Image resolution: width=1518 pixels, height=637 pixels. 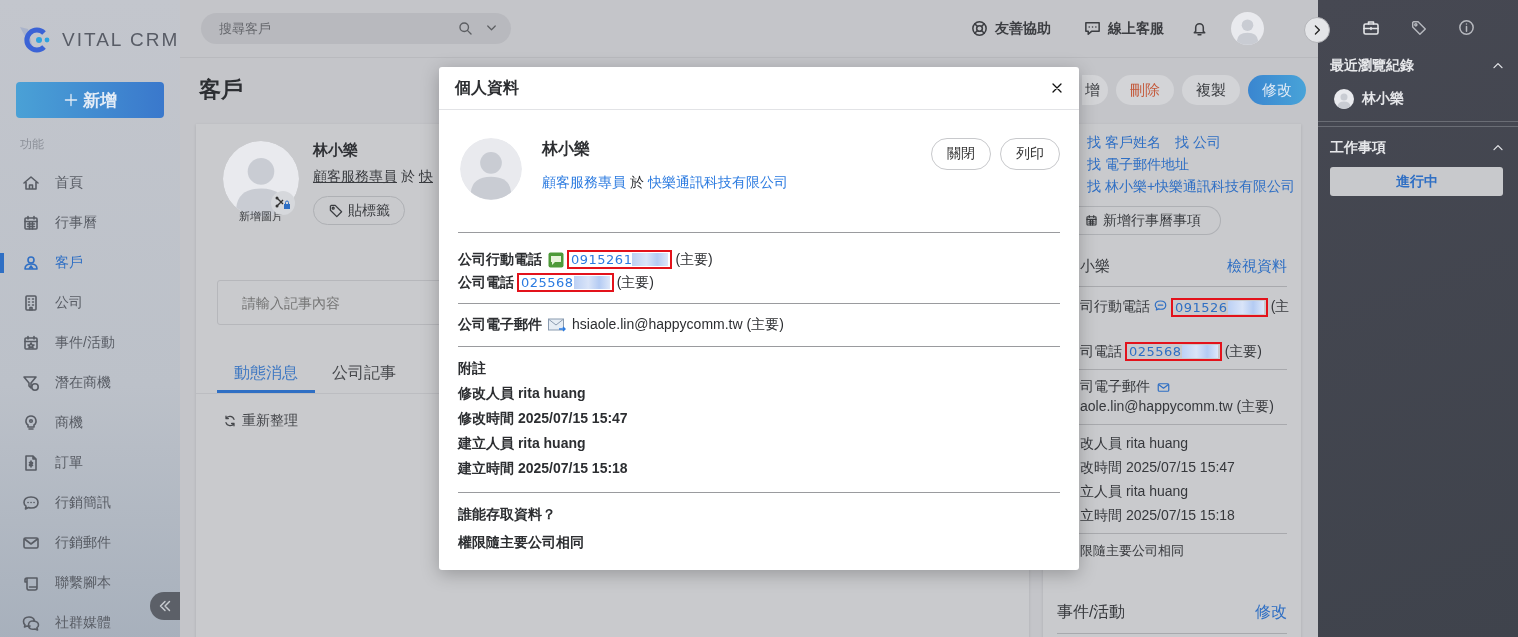 What do you see at coordinates (356, 28) in the screenshot?
I see `search-field: 搜尋客戶` at bounding box center [356, 28].